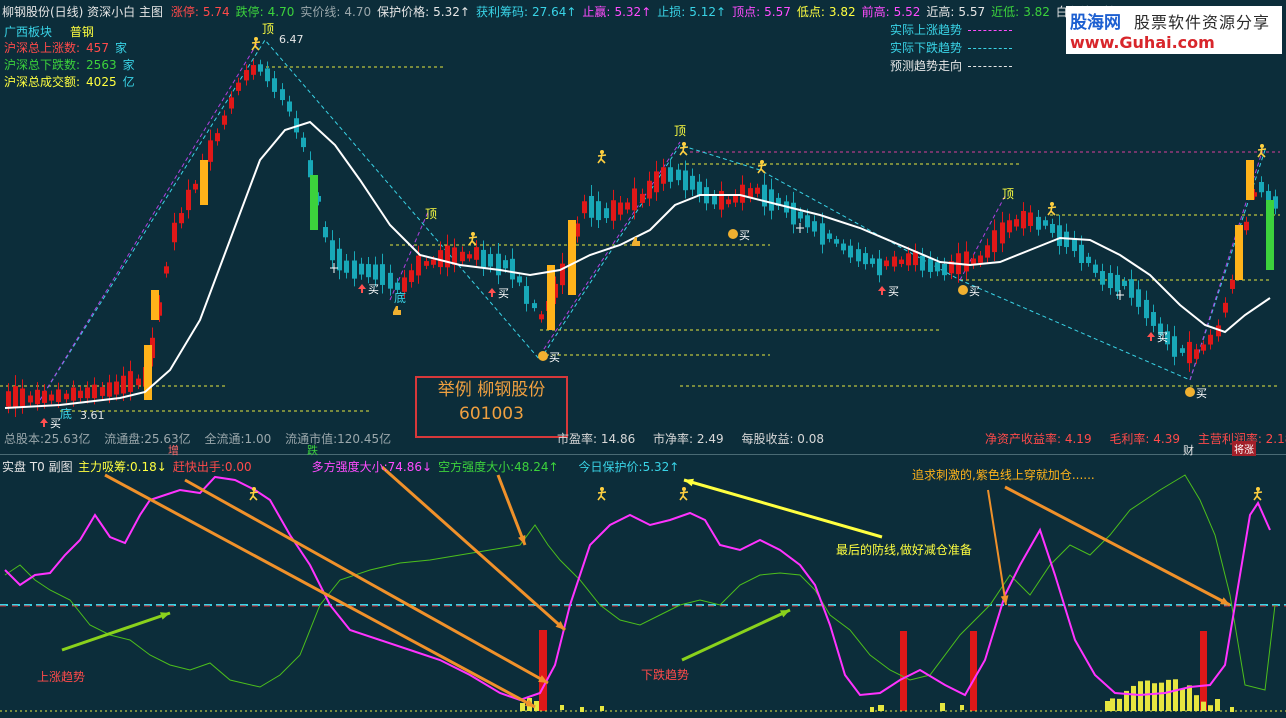  Describe the element at coordinates (82, 32) in the screenshot. I see `sector-name: 普钢` at that location.